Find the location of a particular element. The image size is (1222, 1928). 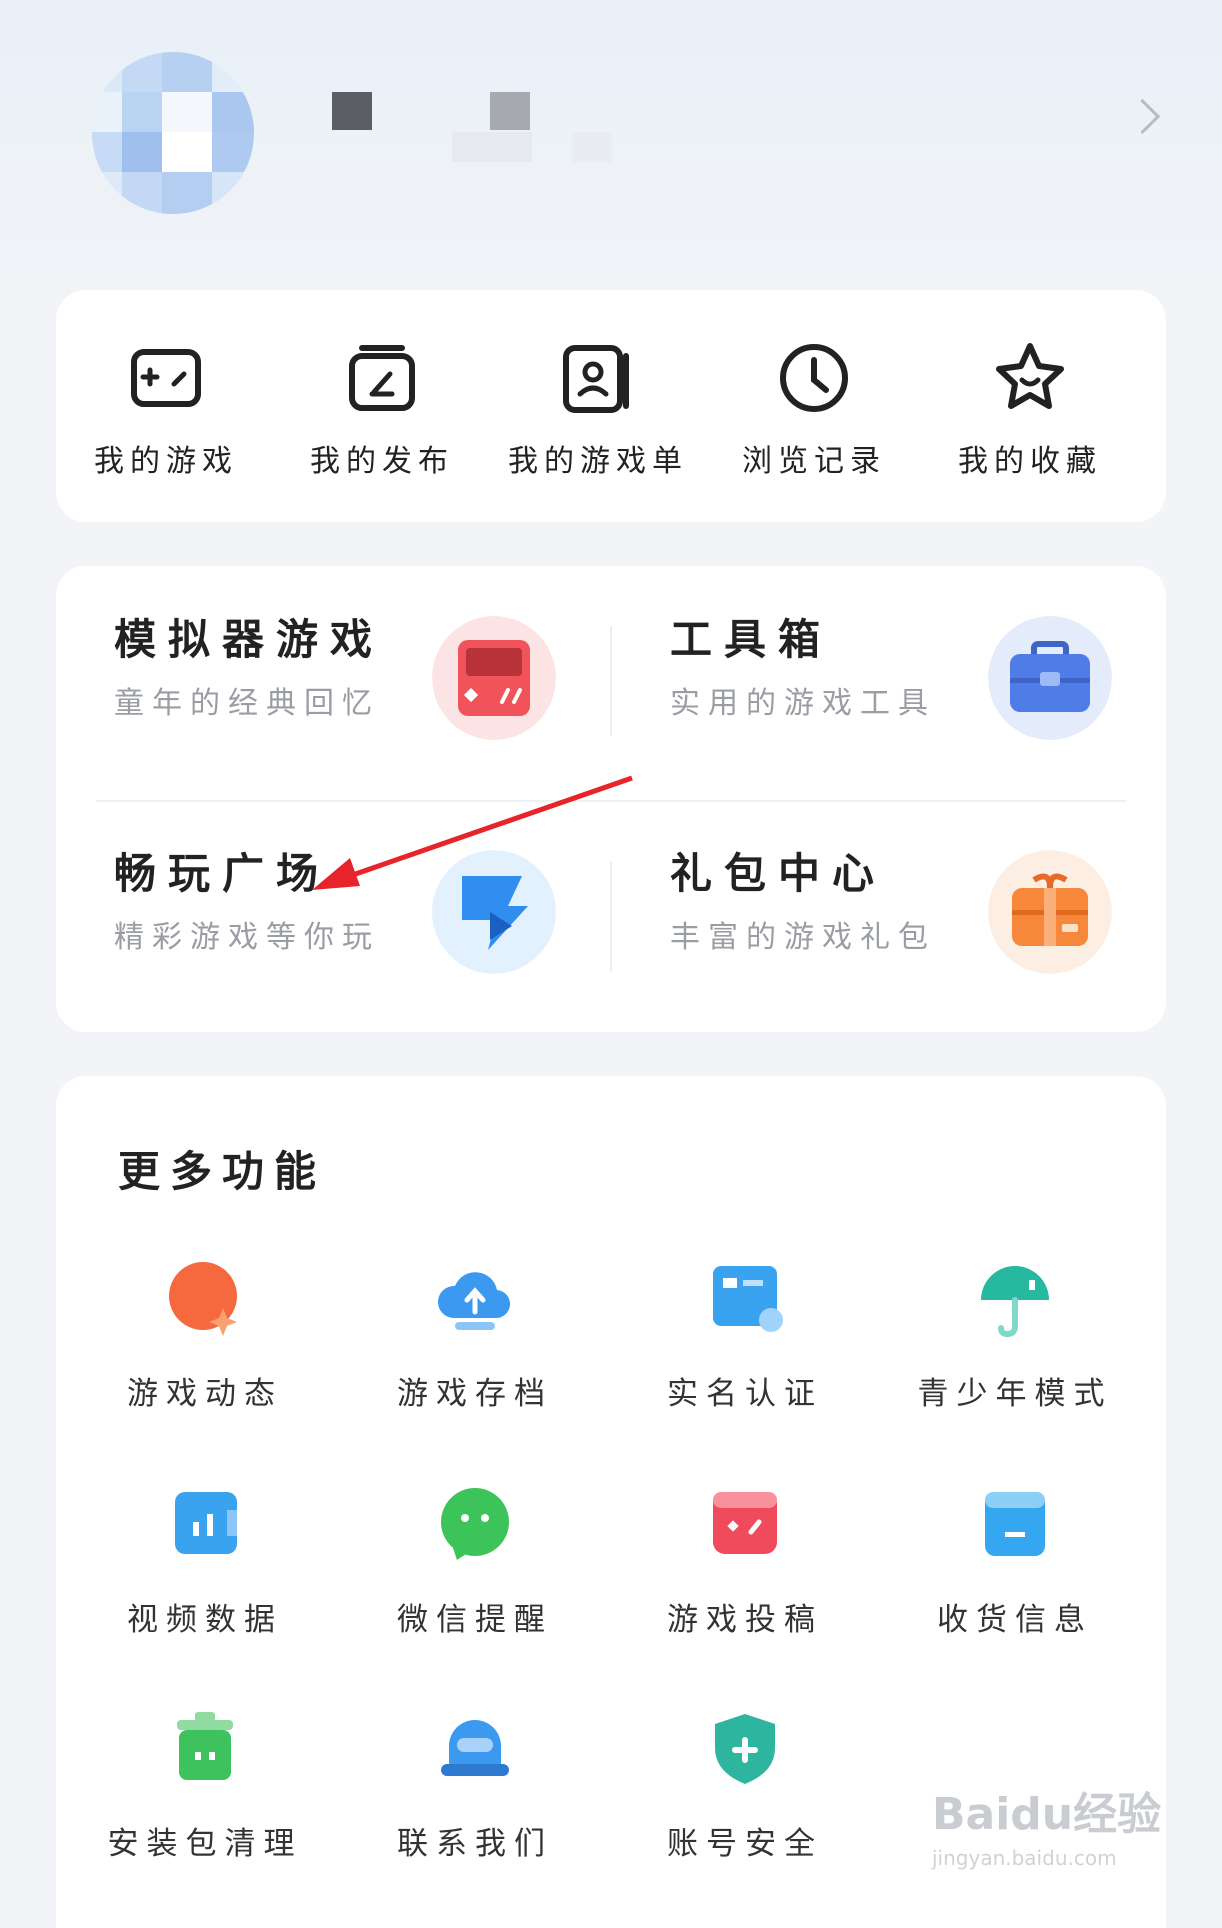

feature-subtitle: 实用的游戏工具 is located at coordinates (803, 703).